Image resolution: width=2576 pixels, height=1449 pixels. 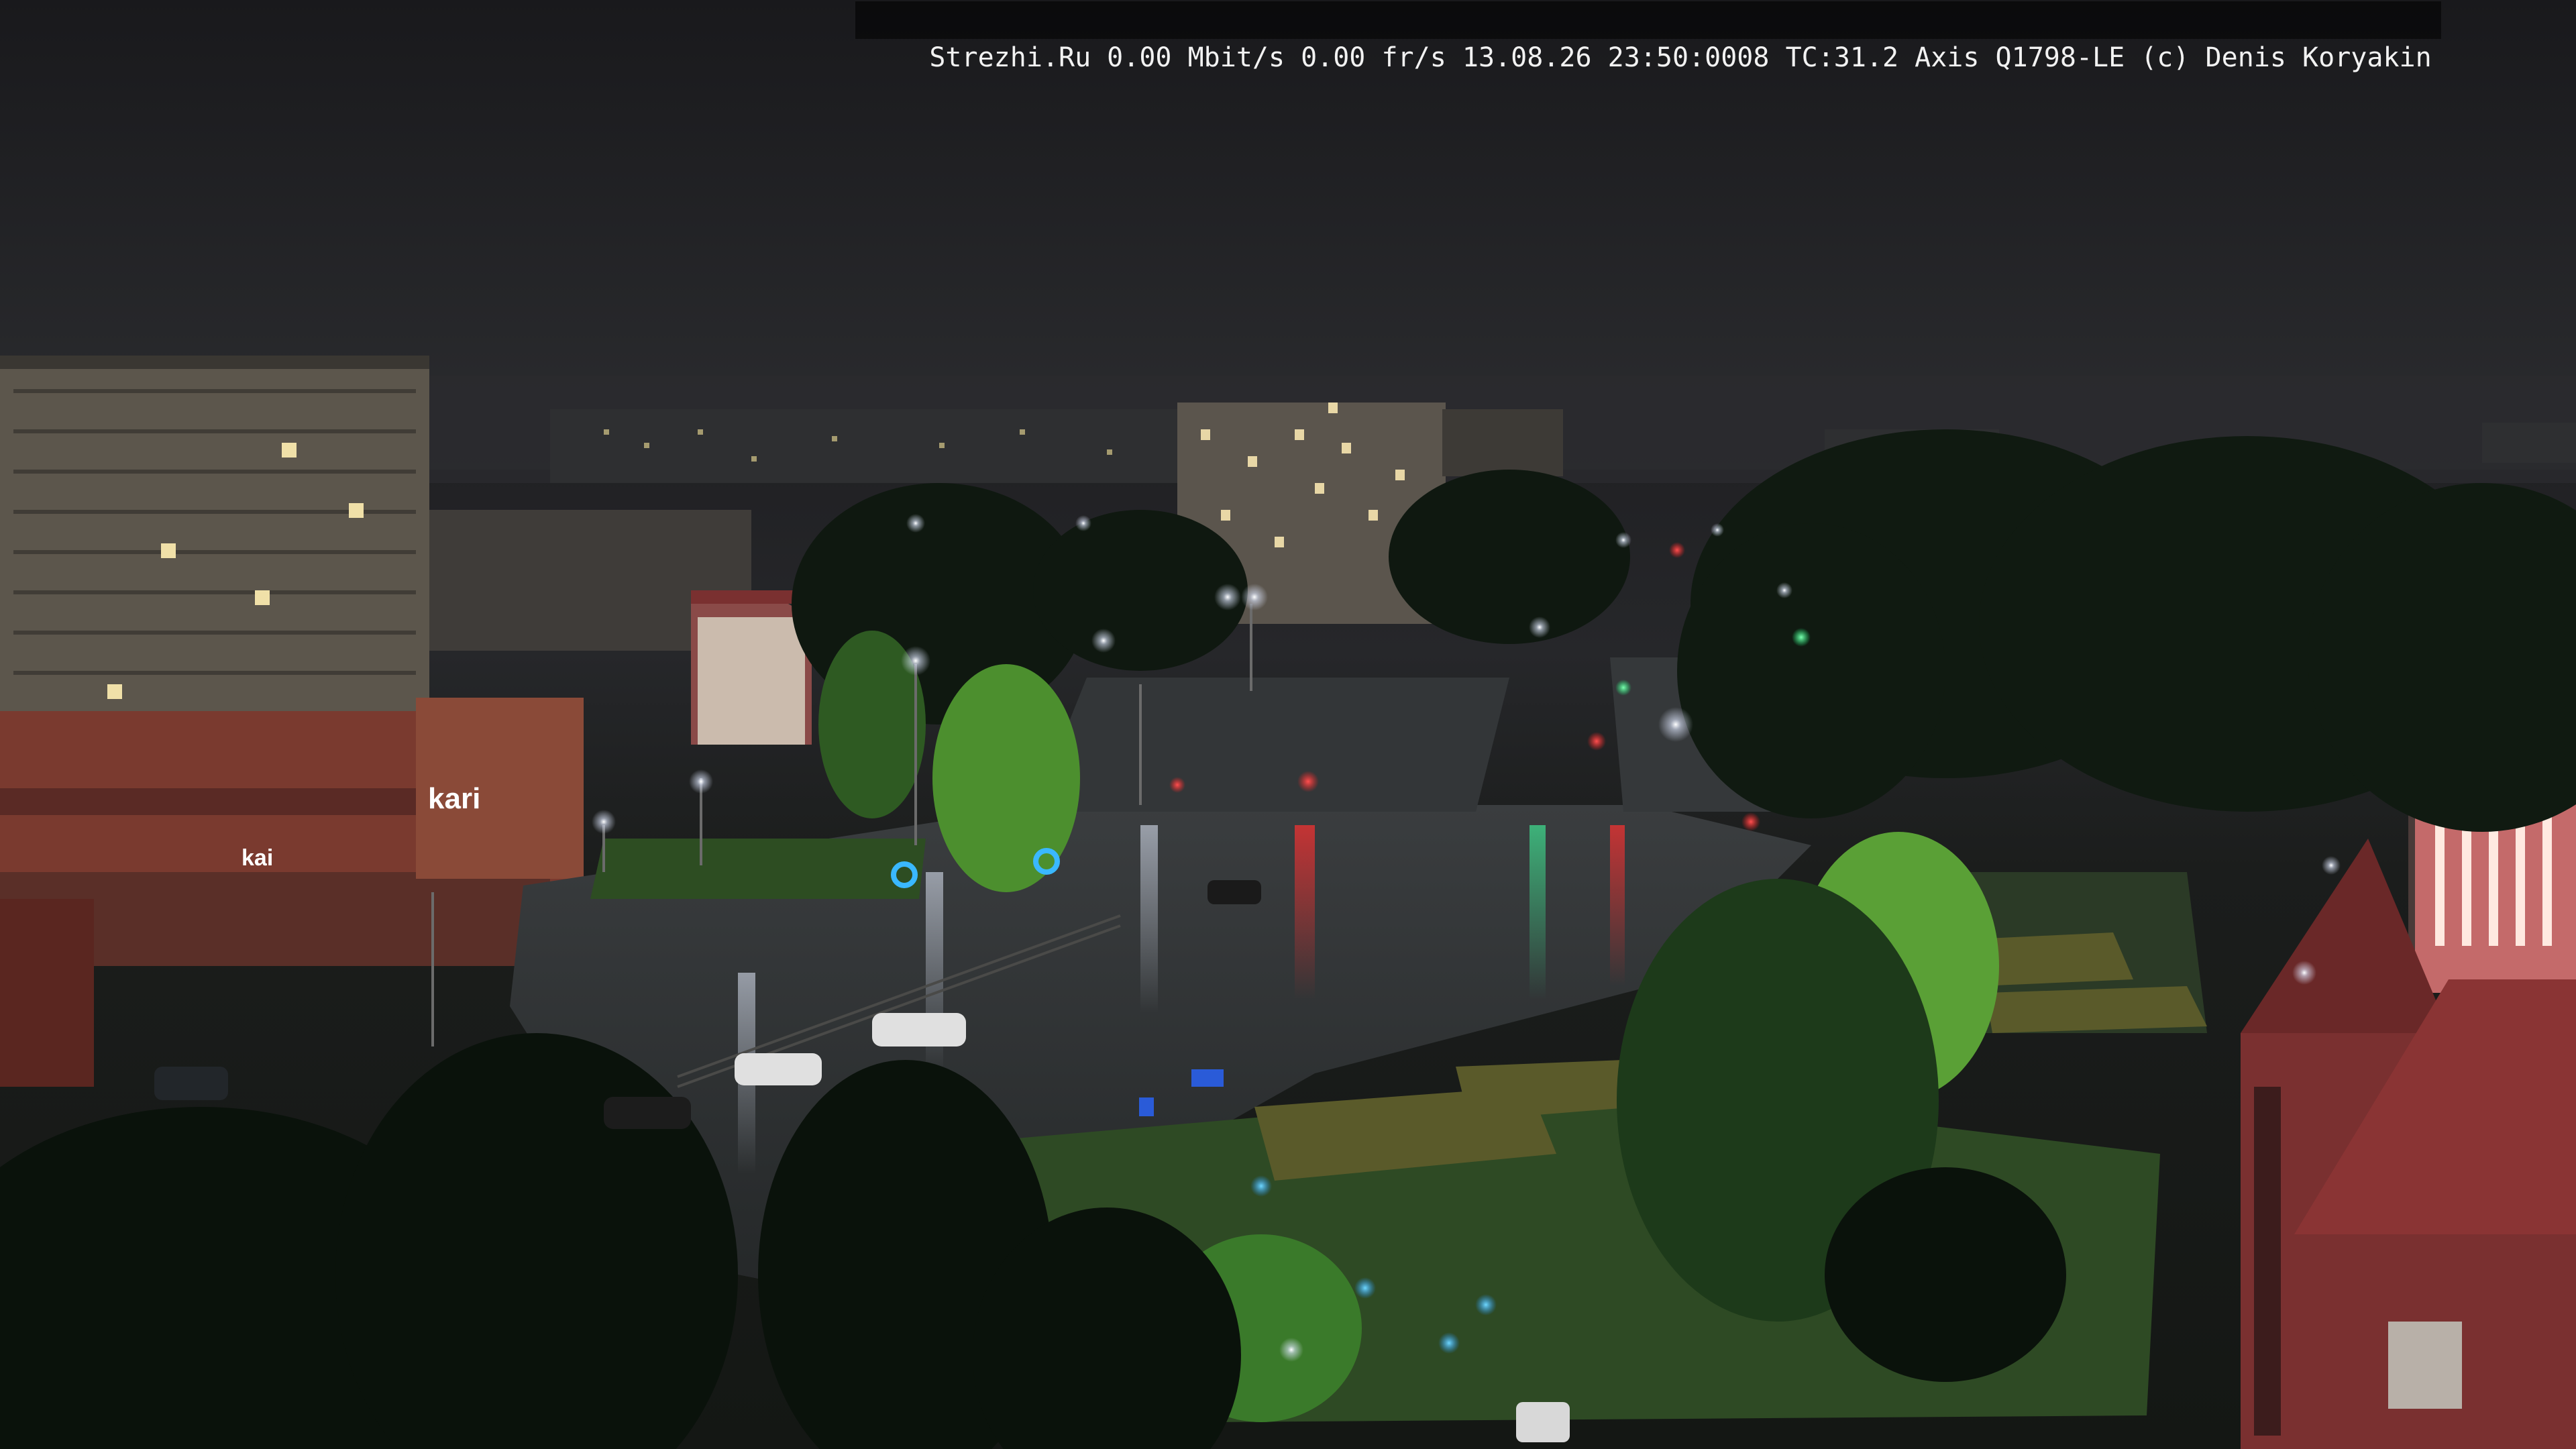 I want to click on tree-line-right, so click(x=2126, y=630).